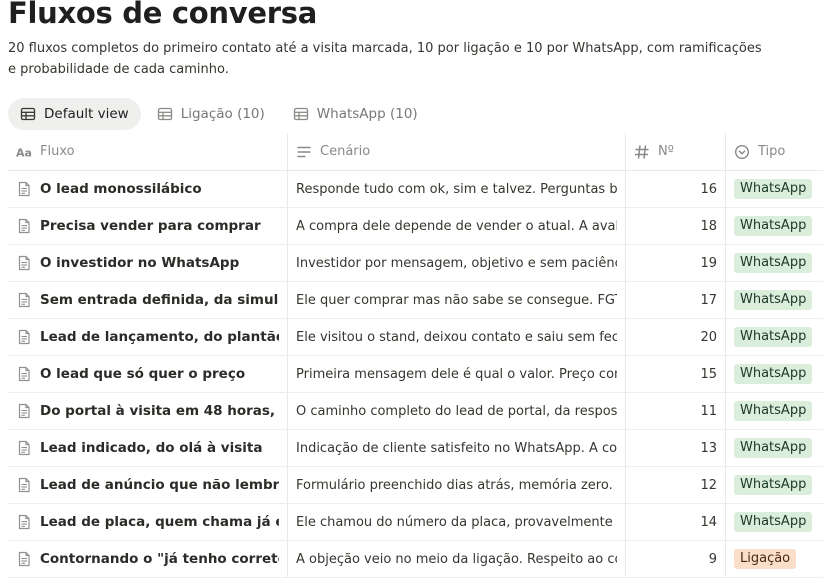 The width and height of the screenshot is (823, 582). I want to click on fluxo-title: Lead de placa, quem chama já está na p, so click(159, 522).